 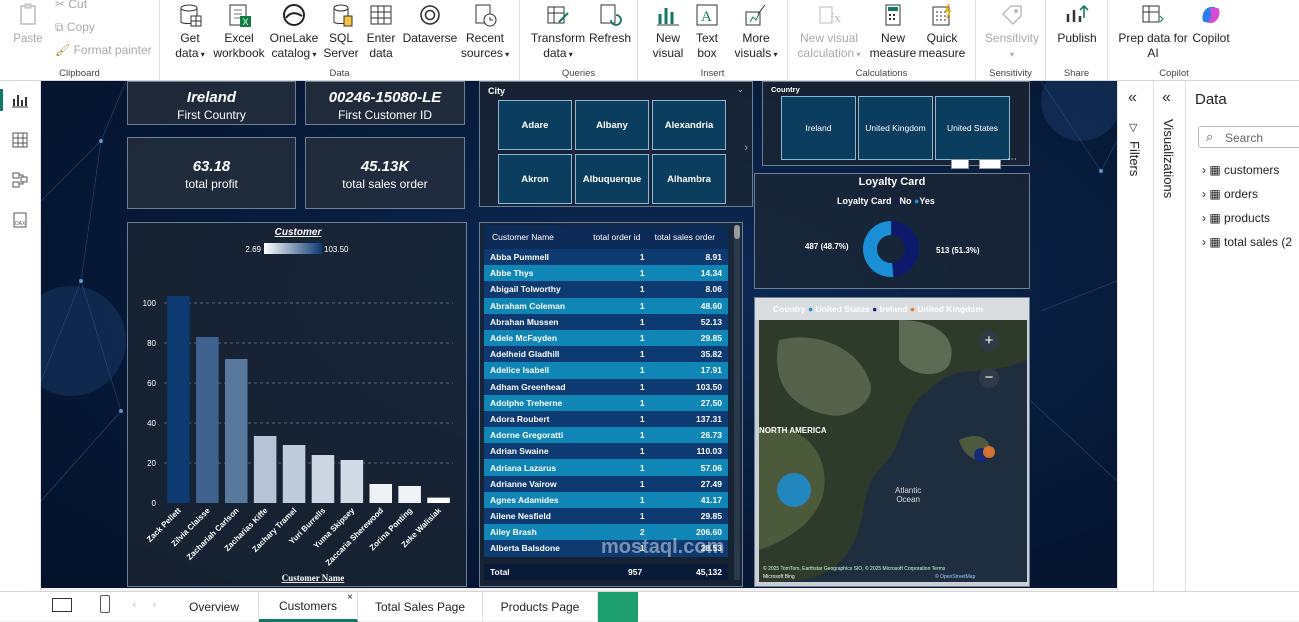 What do you see at coordinates (740, 89) in the screenshot?
I see `chevron-down-icon: ⌄` at bounding box center [740, 89].